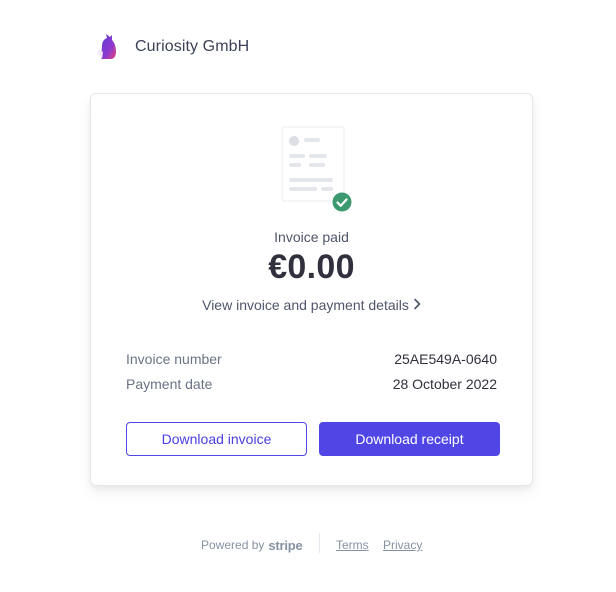  What do you see at coordinates (174, 359) in the screenshot?
I see `invoice-number-label: Invoice number` at bounding box center [174, 359].